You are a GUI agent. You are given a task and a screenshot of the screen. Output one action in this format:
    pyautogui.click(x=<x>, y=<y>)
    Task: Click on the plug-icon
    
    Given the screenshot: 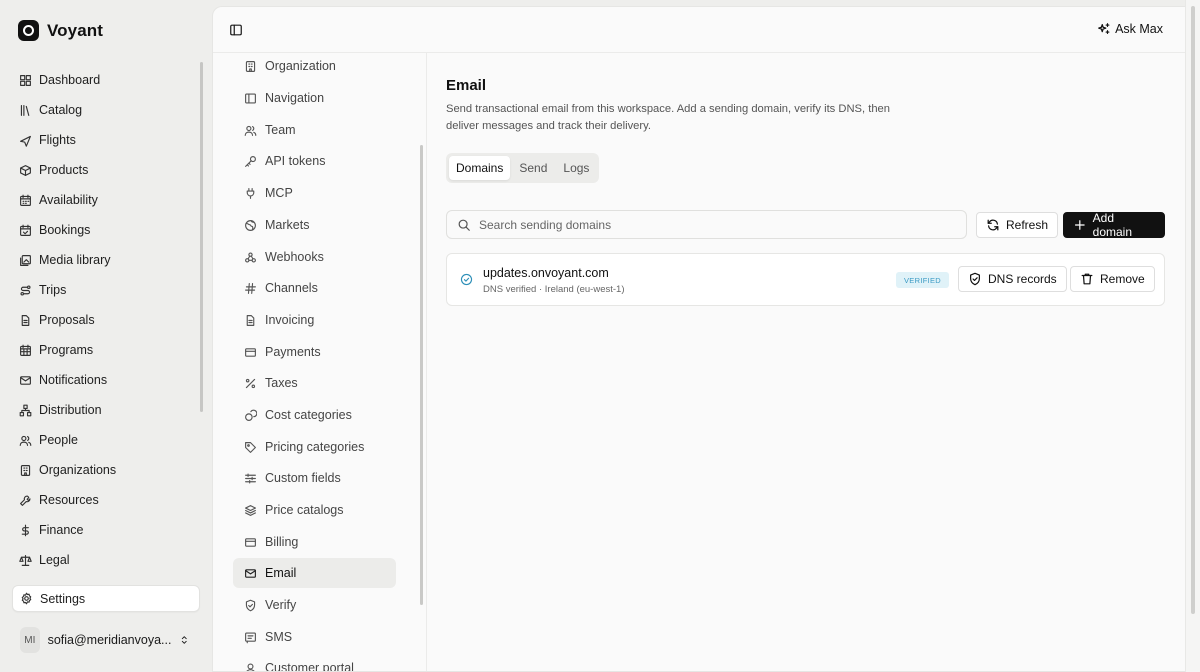 What is the action you would take?
    pyautogui.click(x=250, y=193)
    